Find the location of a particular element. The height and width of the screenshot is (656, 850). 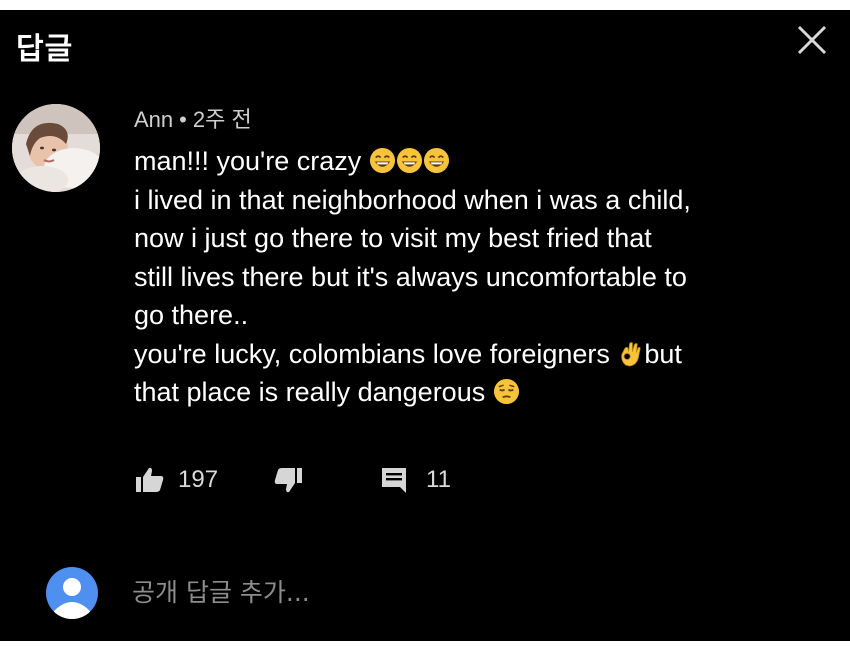

comment-meta: Ann • 2주 전 is located at coordinates (484, 124).